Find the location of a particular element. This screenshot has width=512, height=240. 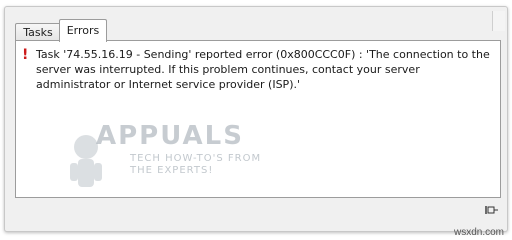

watermark-tagline-line2: THE EXPERTS! is located at coordinates (172, 170).